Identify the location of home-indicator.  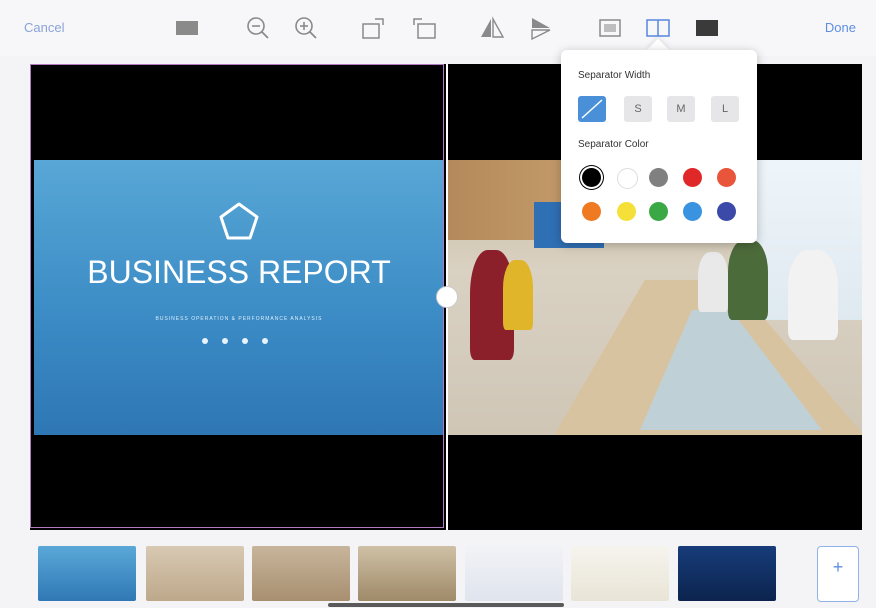
(446, 605).